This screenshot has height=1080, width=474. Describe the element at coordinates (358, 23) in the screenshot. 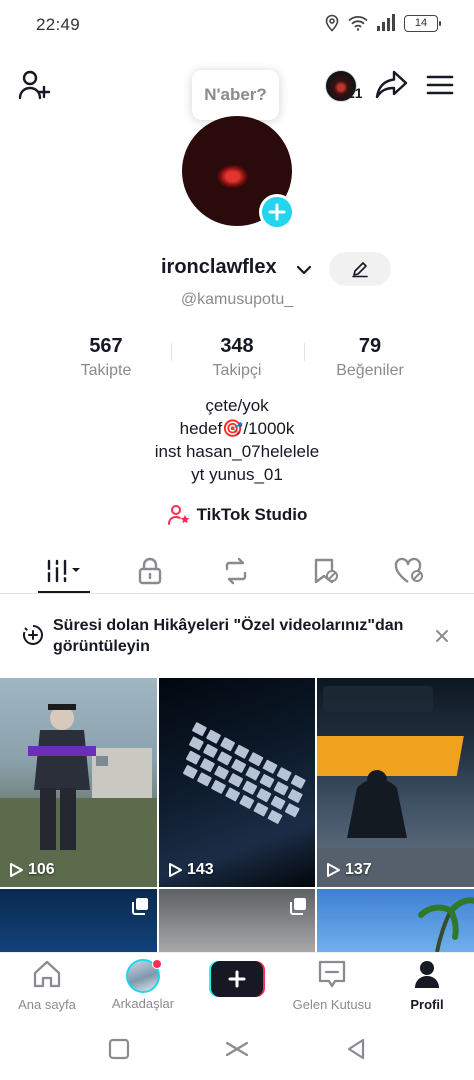

I see `wifi-icon` at that location.